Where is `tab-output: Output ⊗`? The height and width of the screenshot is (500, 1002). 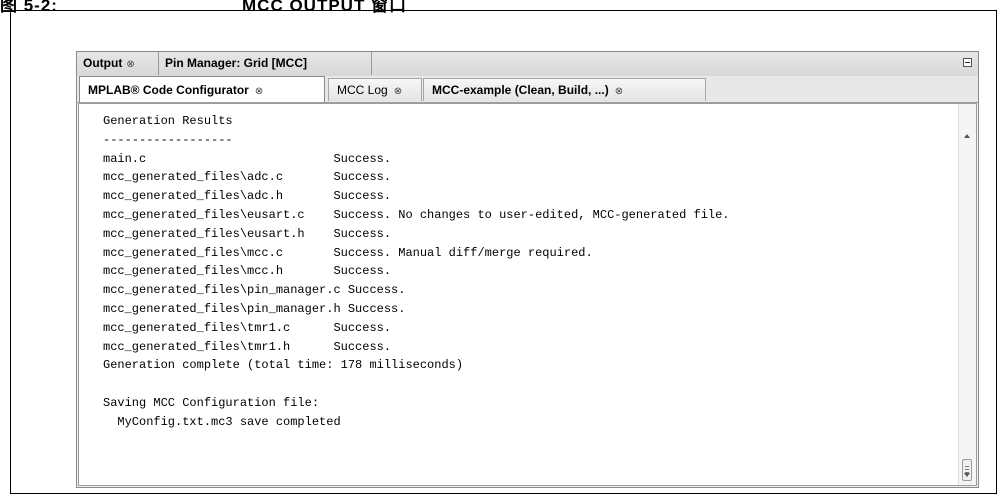 tab-output: Output ⊗ is located at coordinates (118, 63).